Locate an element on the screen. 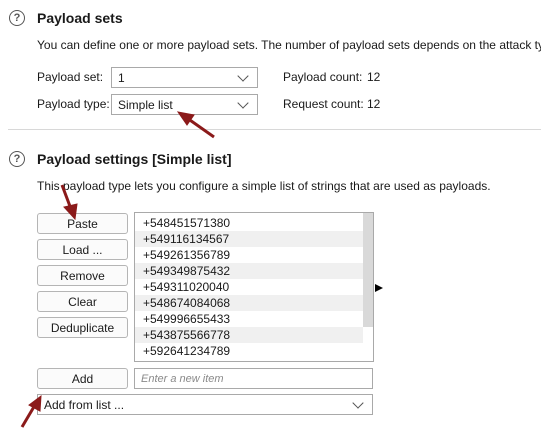  list-item: +549261356789 is located at coordinates (249, 255).